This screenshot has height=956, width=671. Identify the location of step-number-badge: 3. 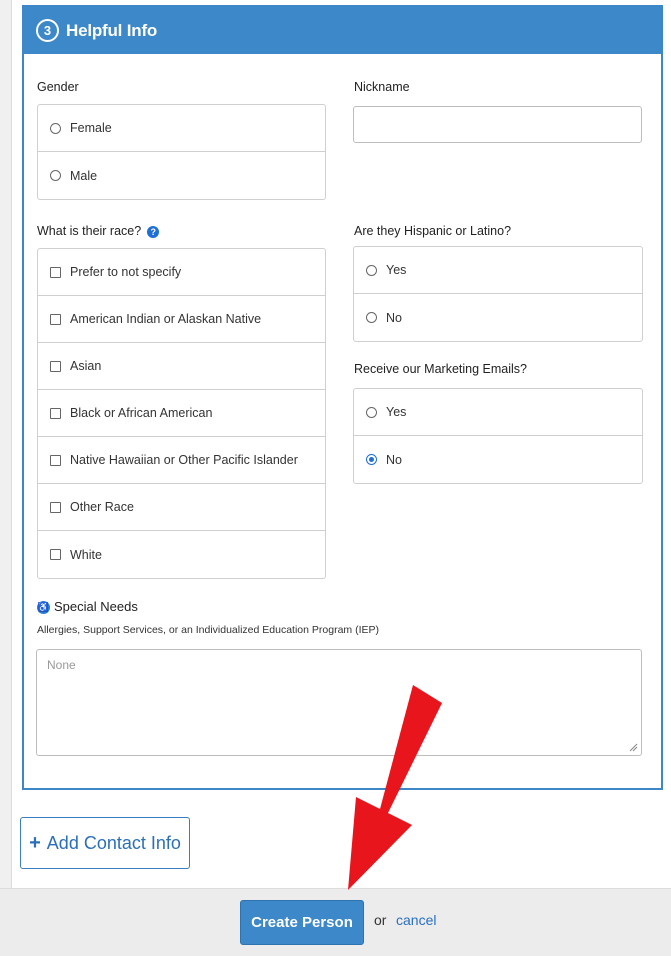
(47, 30).